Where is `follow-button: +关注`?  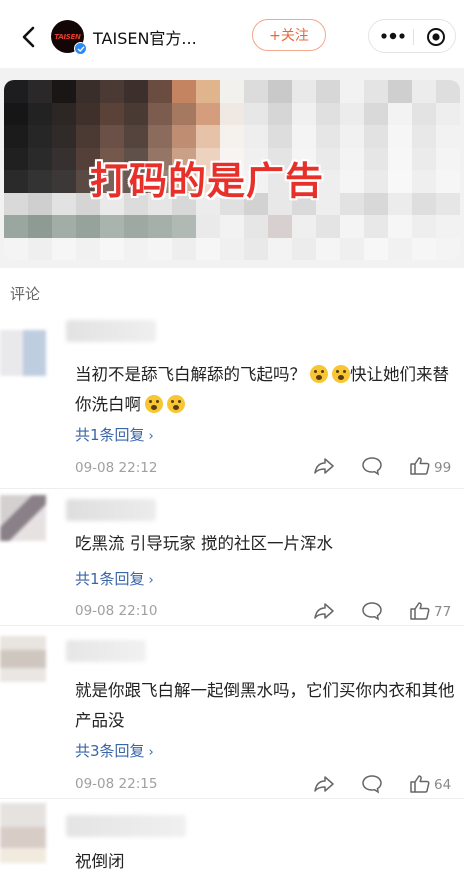 follow-button: +关注 is located at coordinates (289, 35).